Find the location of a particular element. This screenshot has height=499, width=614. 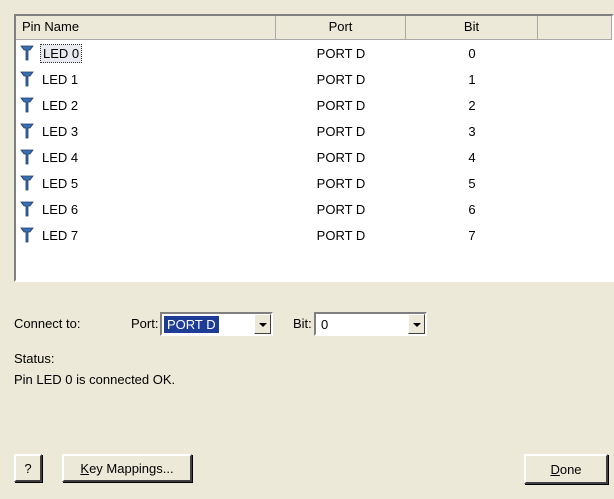

table-row: LED 0 PORT D 0 is located at coordinates (314, 53).